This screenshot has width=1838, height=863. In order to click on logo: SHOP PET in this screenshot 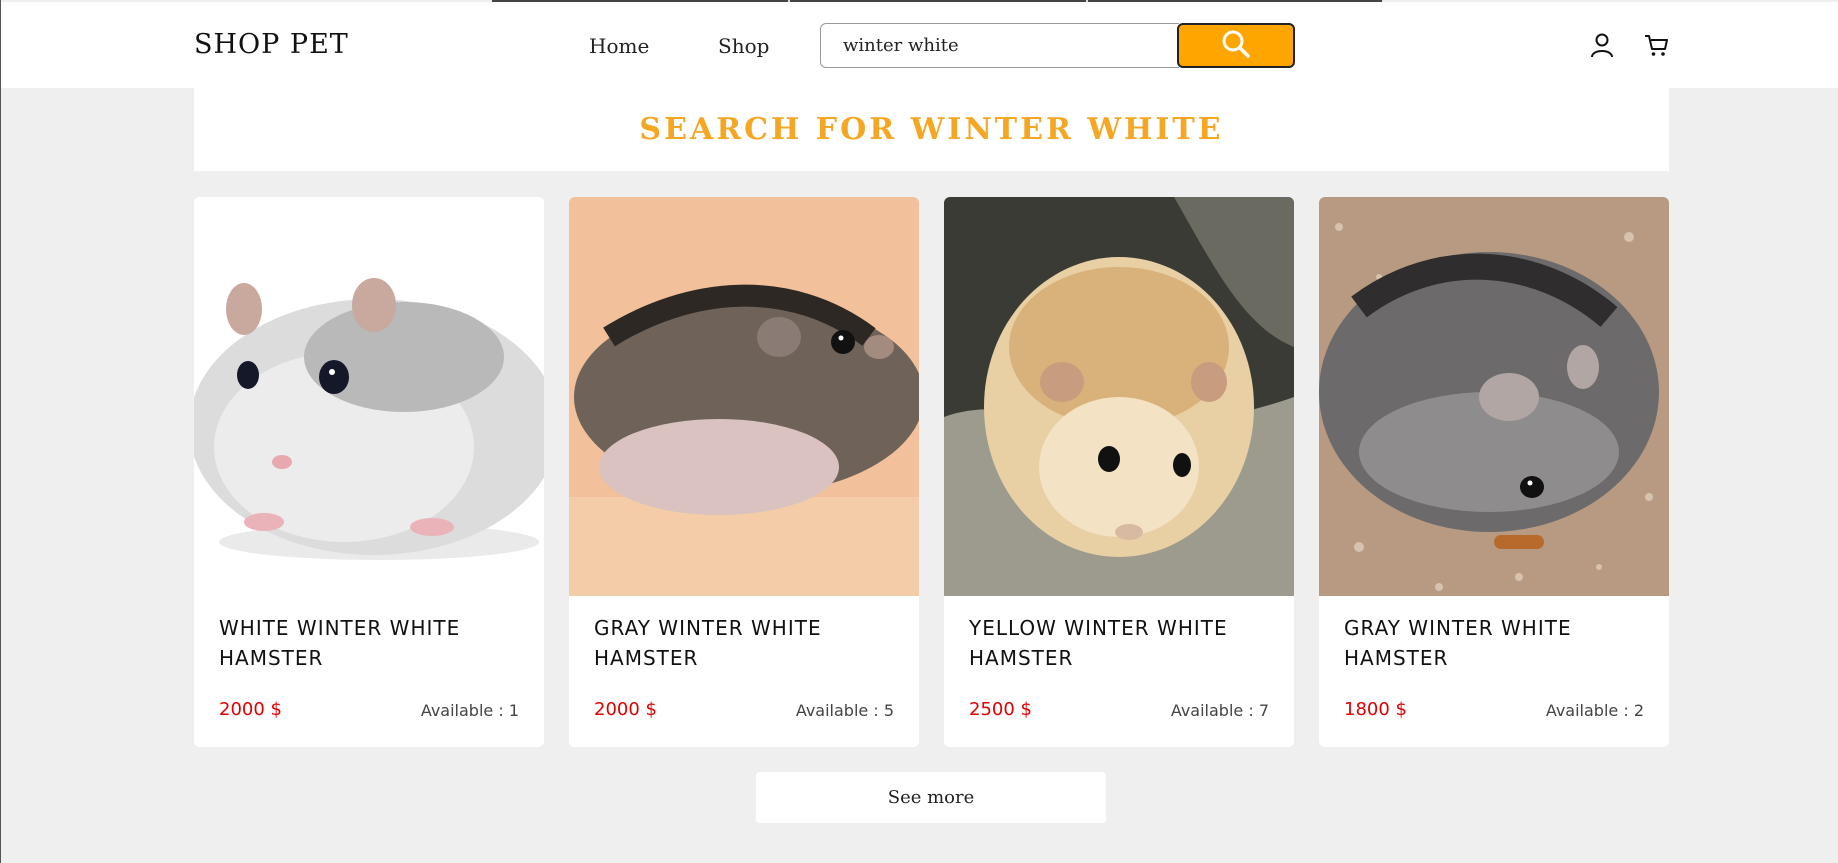, I will do `click(271, 44)`.